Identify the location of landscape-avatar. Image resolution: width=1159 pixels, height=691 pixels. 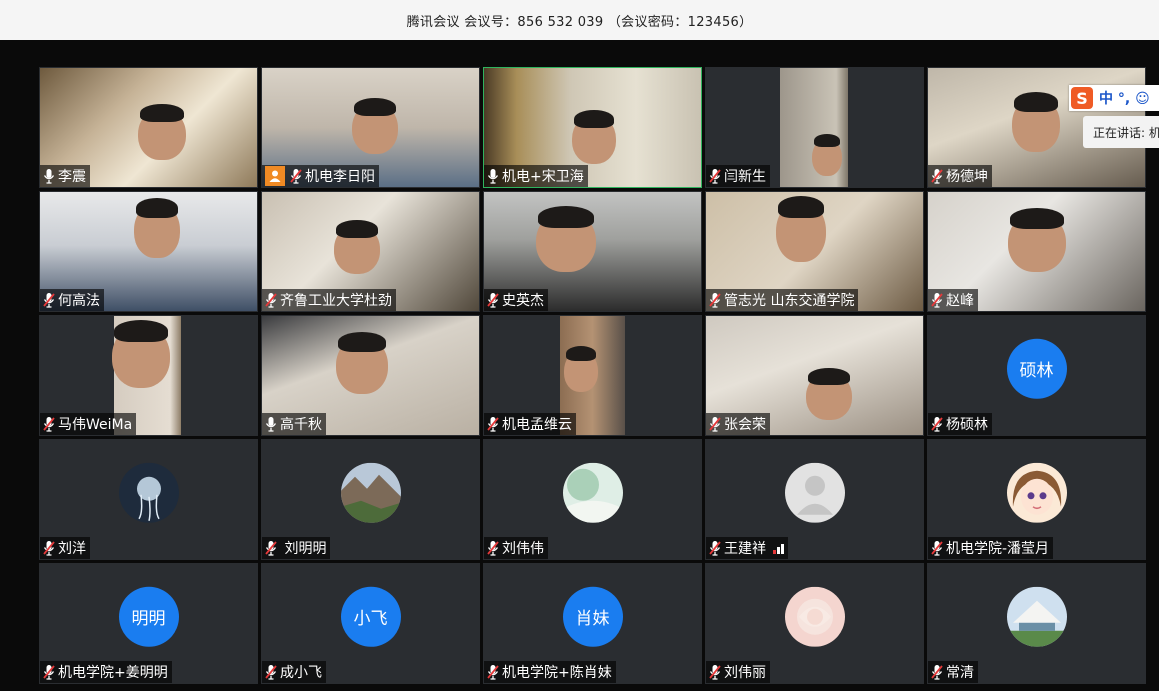
(370, 492).